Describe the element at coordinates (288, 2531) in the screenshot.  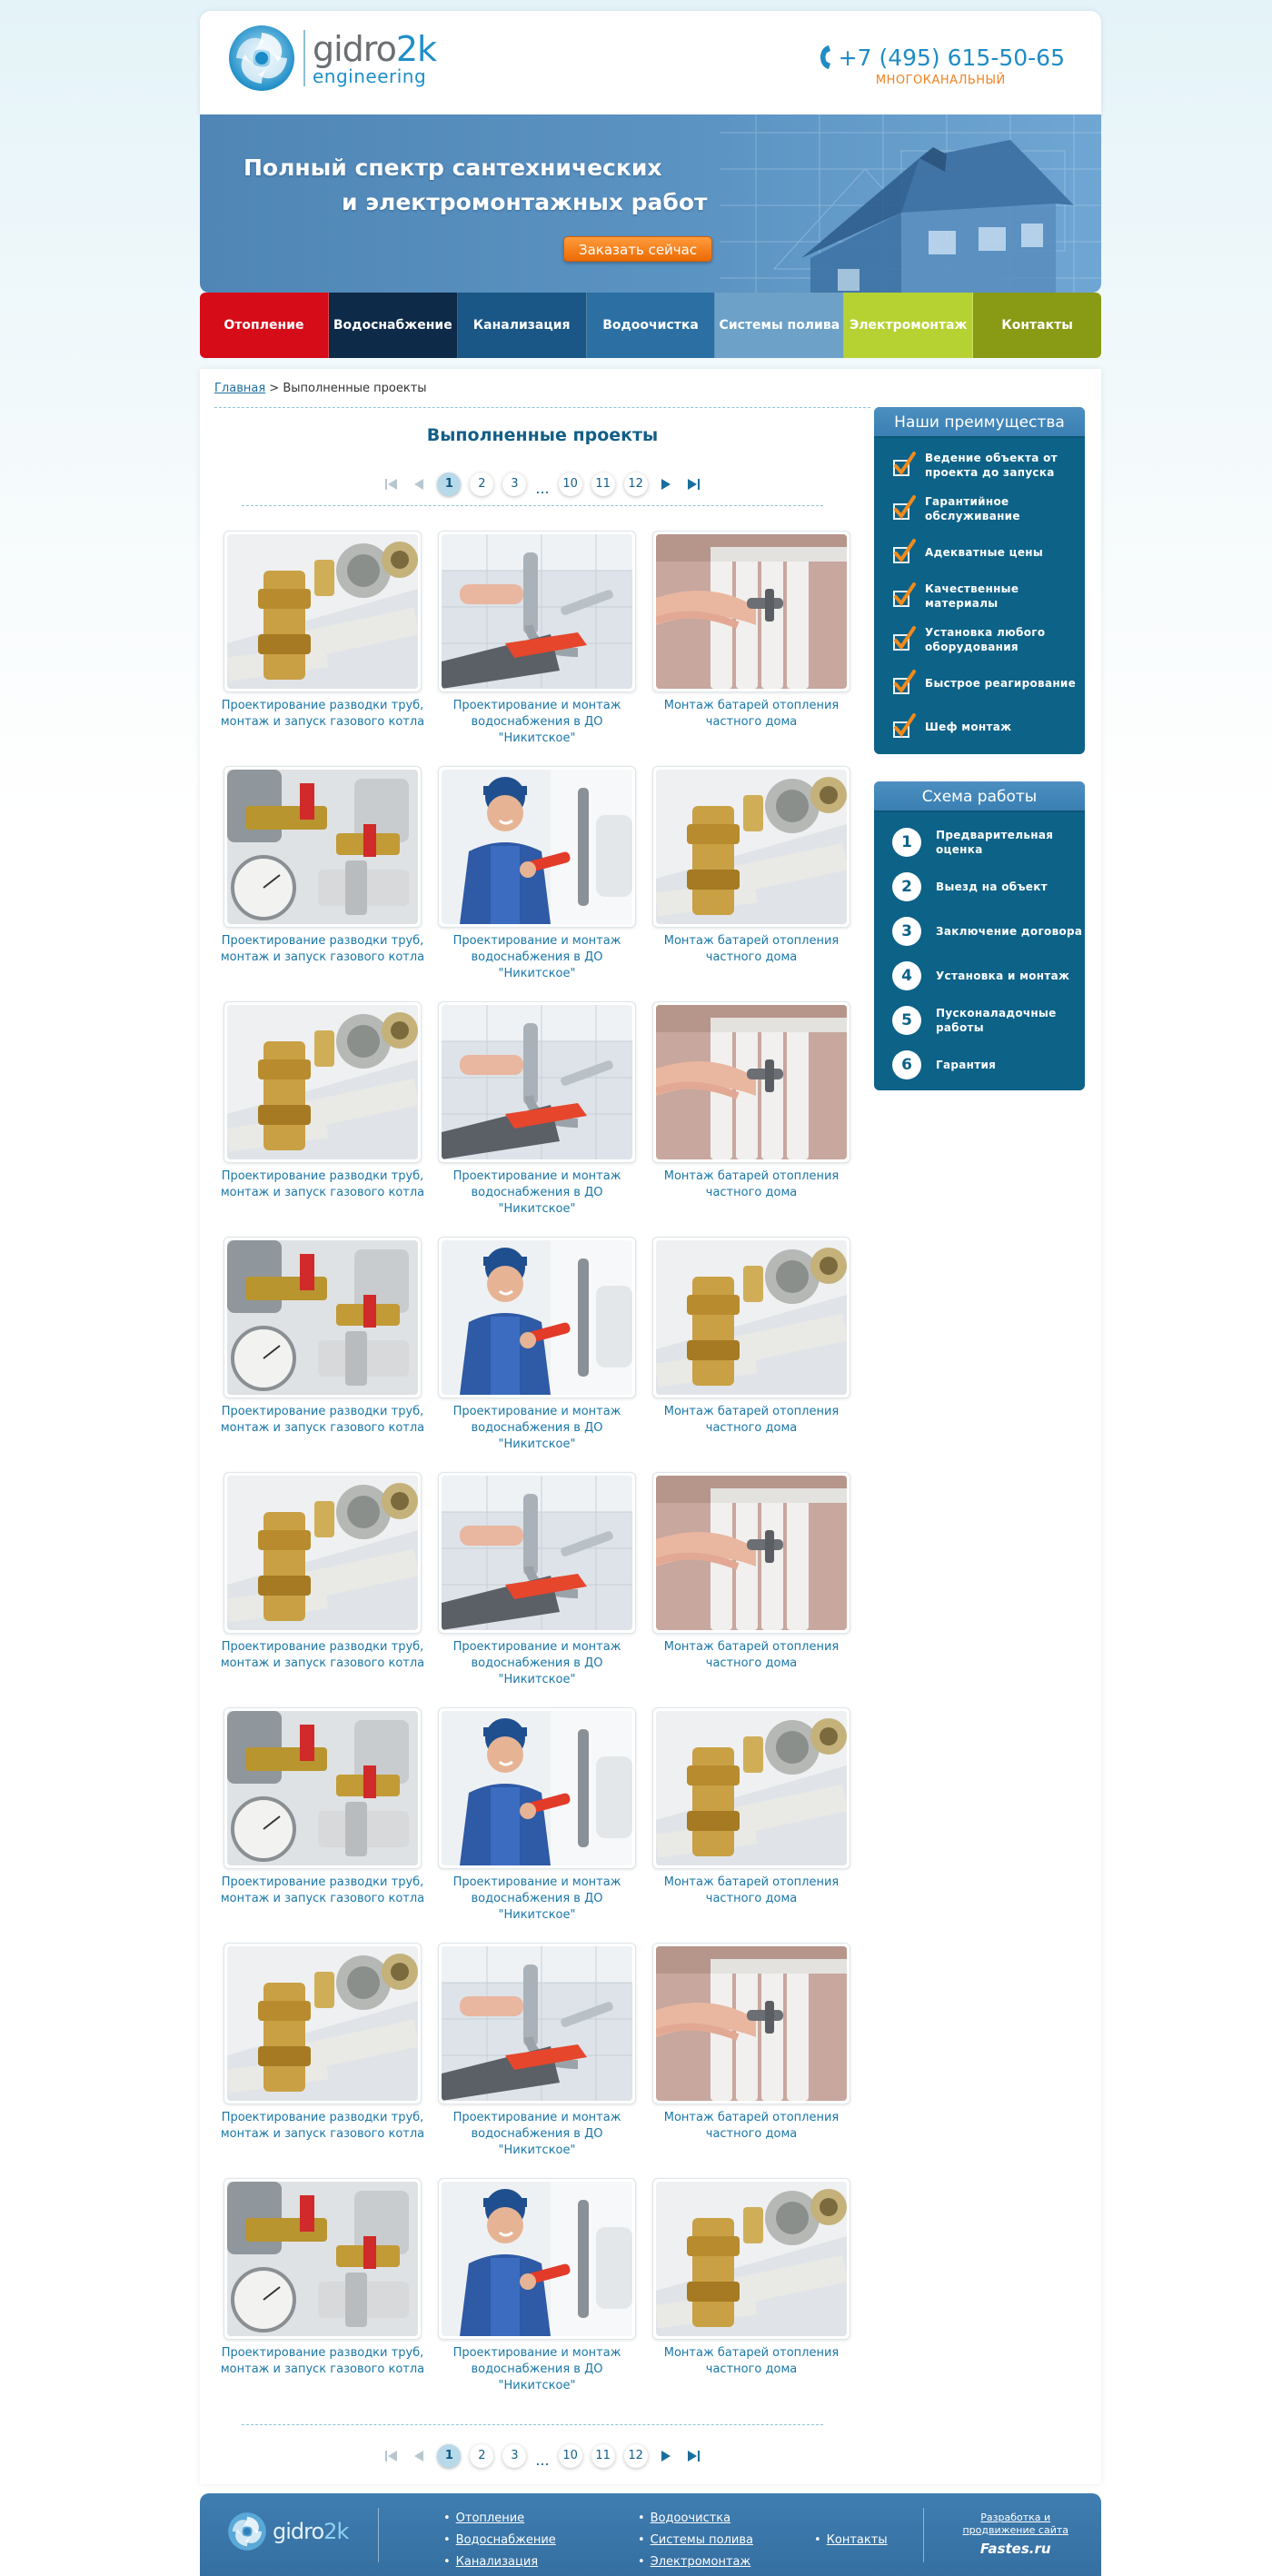
I see `footer-logo: gidro2k` at that location.